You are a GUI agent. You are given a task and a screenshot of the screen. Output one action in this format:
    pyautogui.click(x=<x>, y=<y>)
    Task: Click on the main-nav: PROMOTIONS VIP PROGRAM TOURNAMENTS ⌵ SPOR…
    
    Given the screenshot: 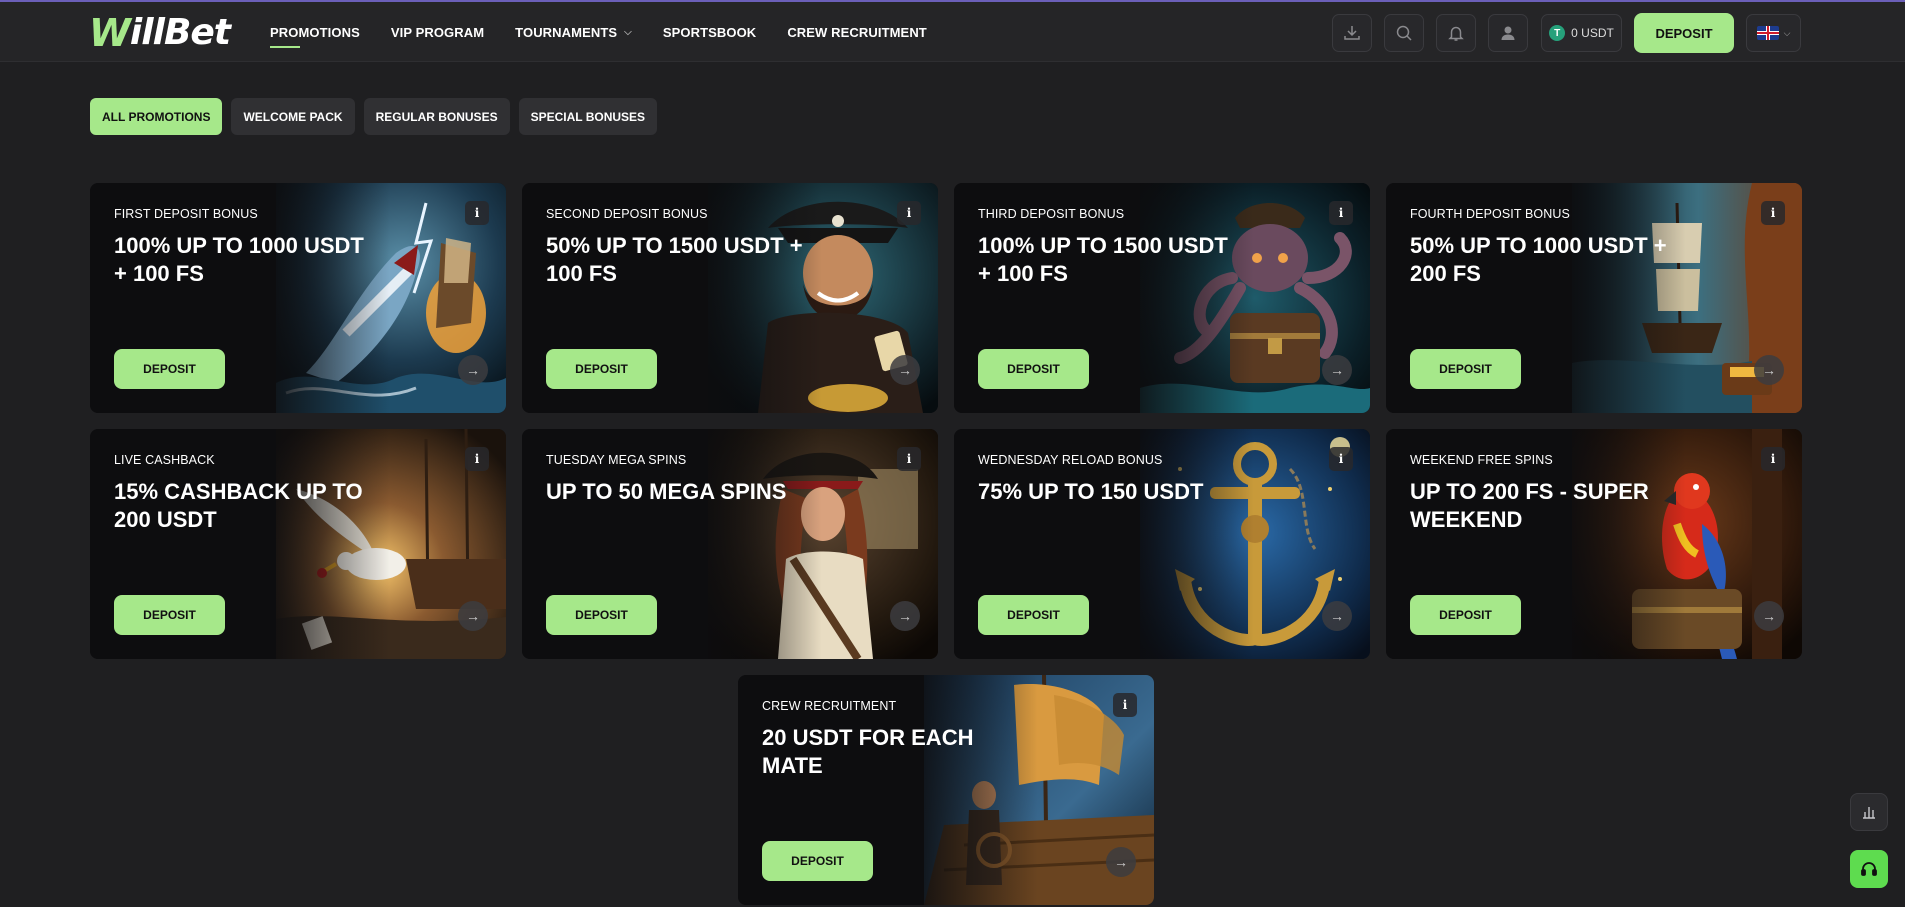 What is the action you would take?
    pyautogui.click(x=614, y=32)
    